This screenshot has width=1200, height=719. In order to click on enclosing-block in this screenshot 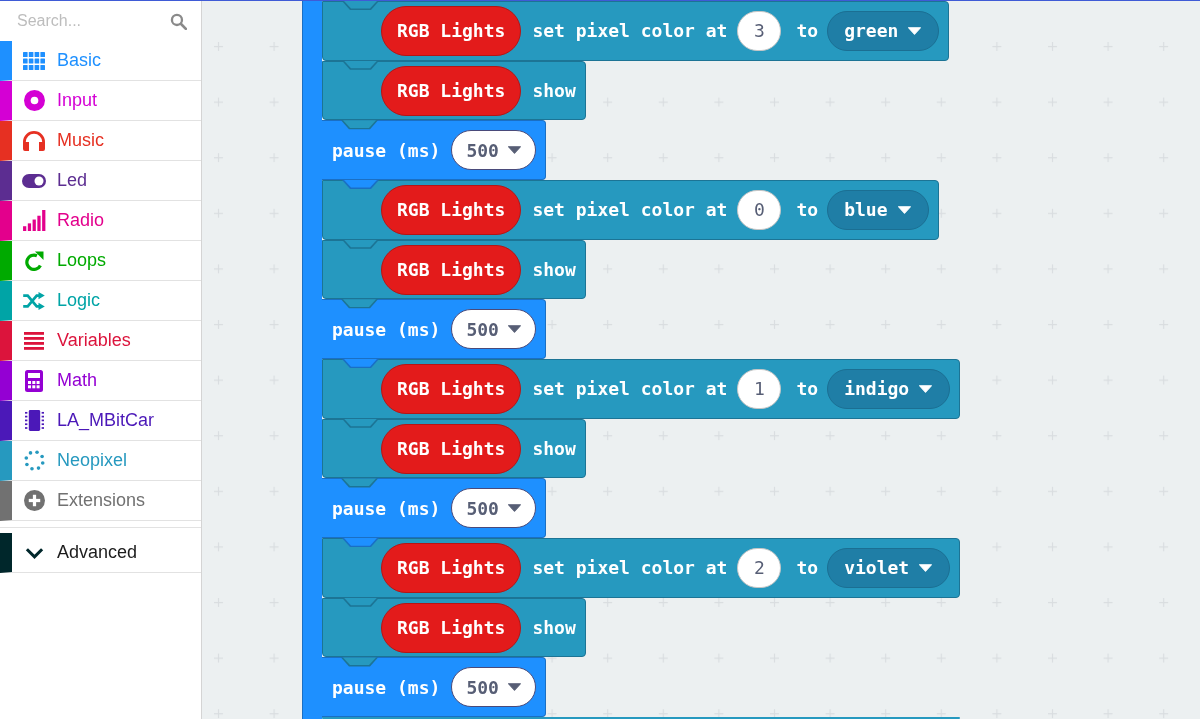, I will do `click(312, 360)`.